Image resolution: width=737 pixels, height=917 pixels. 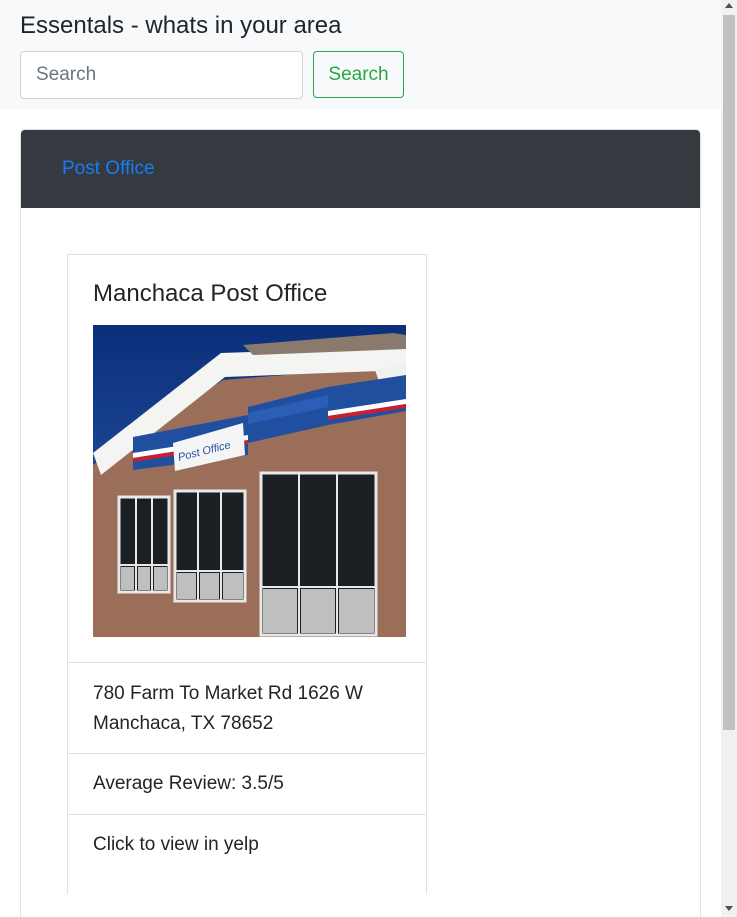 I want to click on navbar: Essentals - whats in your area Search, so click(x=360, y=54).